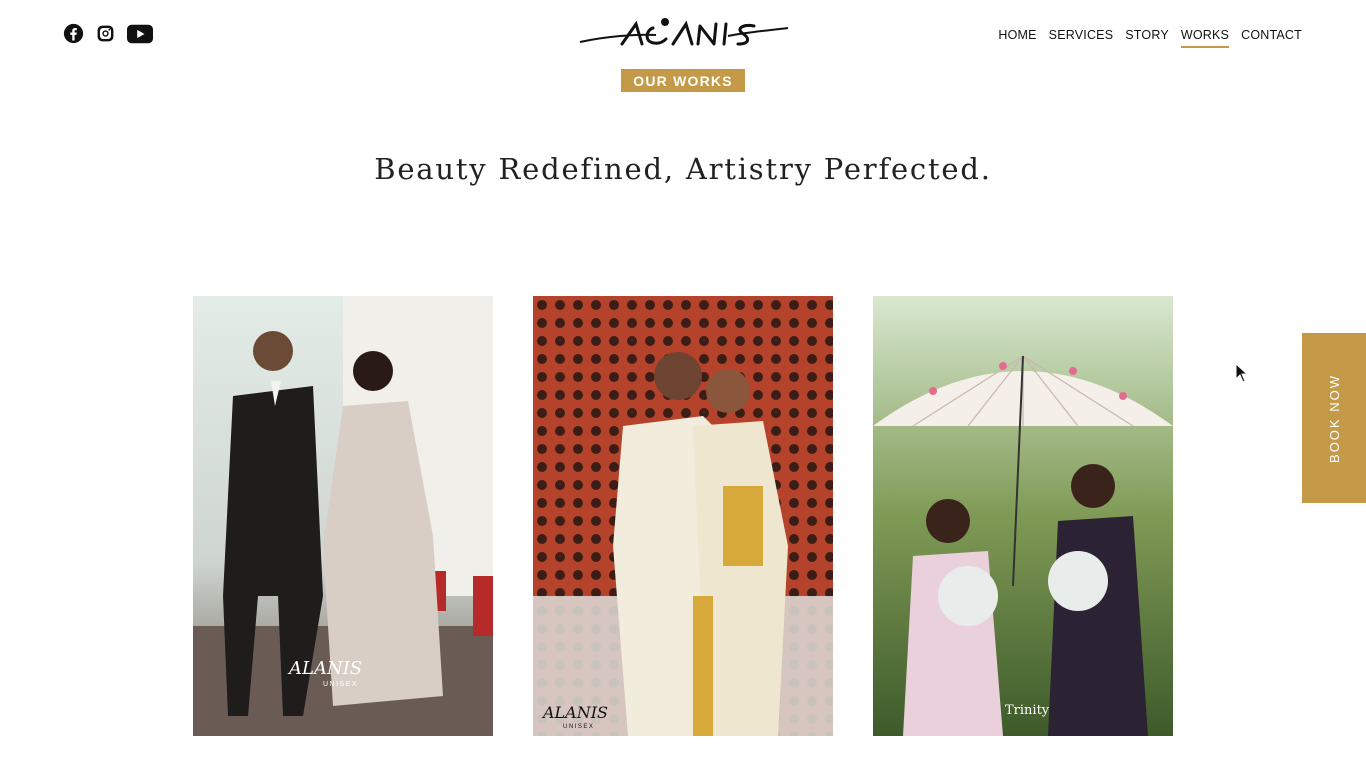 The width and height of the screenshot is (1366, 768). I want to click on page-headline: Beauty Redefined, Artistry Perfected., so click(683, 169).